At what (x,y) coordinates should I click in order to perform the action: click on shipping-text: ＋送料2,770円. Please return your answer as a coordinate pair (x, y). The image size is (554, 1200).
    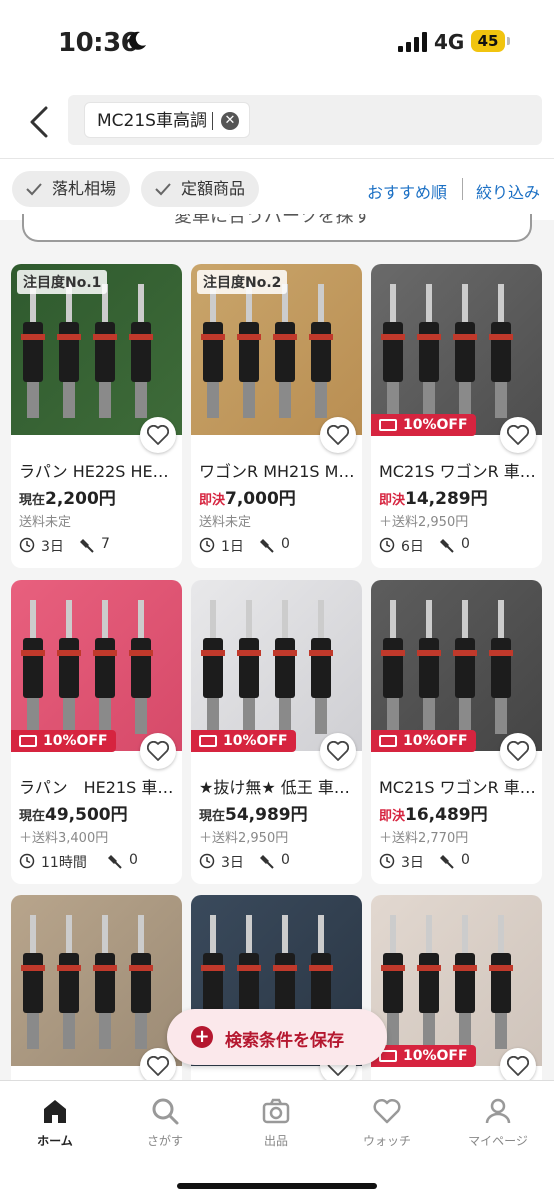
    Looking at the image, I should click on (424, 838).